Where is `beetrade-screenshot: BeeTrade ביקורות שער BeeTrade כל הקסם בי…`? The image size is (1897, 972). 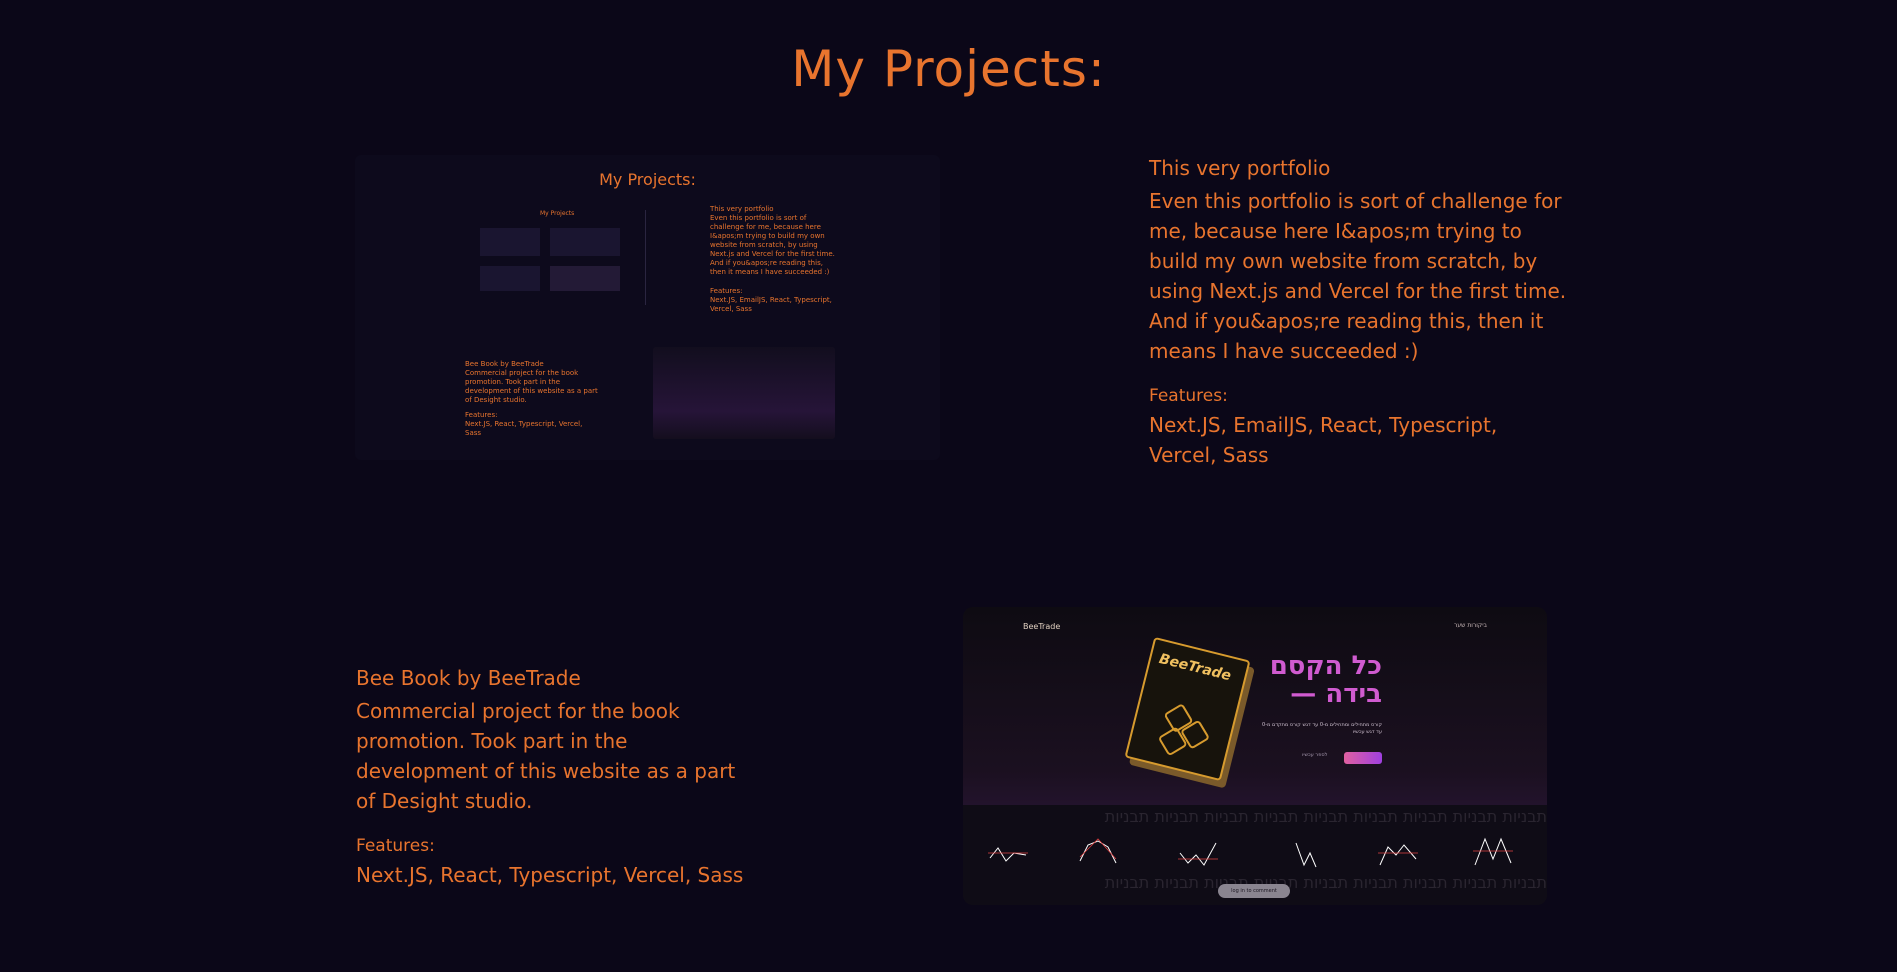 beetrade-screenshot: BeeTrade ביקורות שער BeeTrade כל הקסם בי… is located at coordinates (1255, 756).